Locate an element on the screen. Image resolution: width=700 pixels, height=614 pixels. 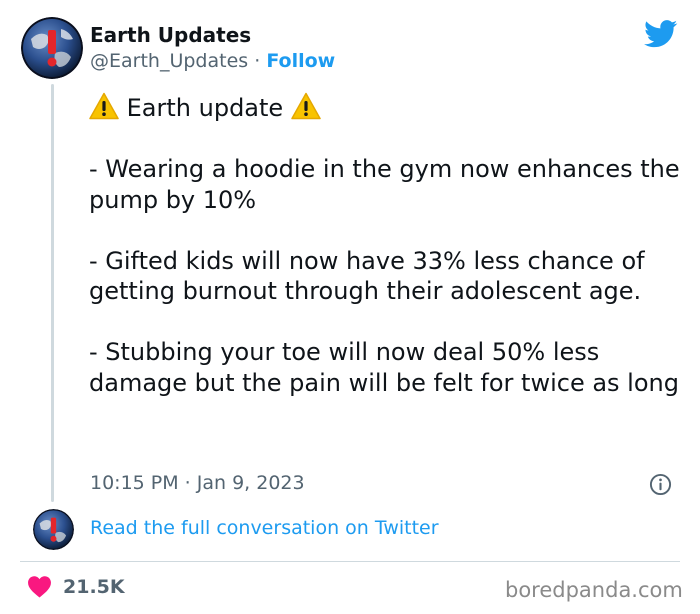
thread-avatar is located at coordinates (53, 529).